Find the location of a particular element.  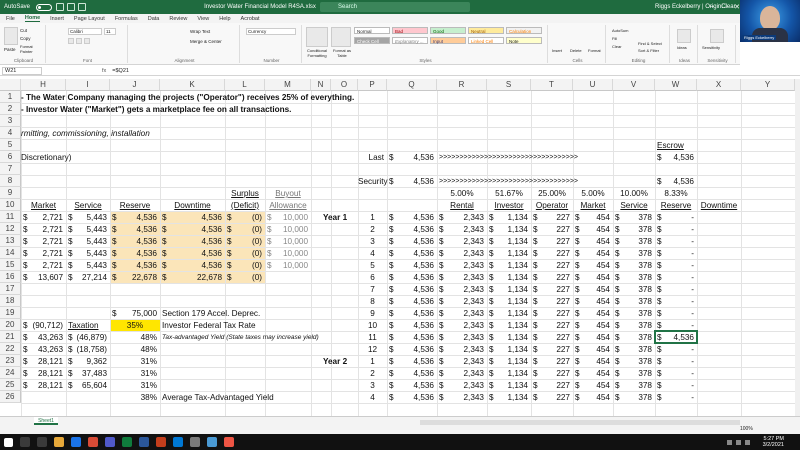

column-header: W is located at coordinates (676, 85).